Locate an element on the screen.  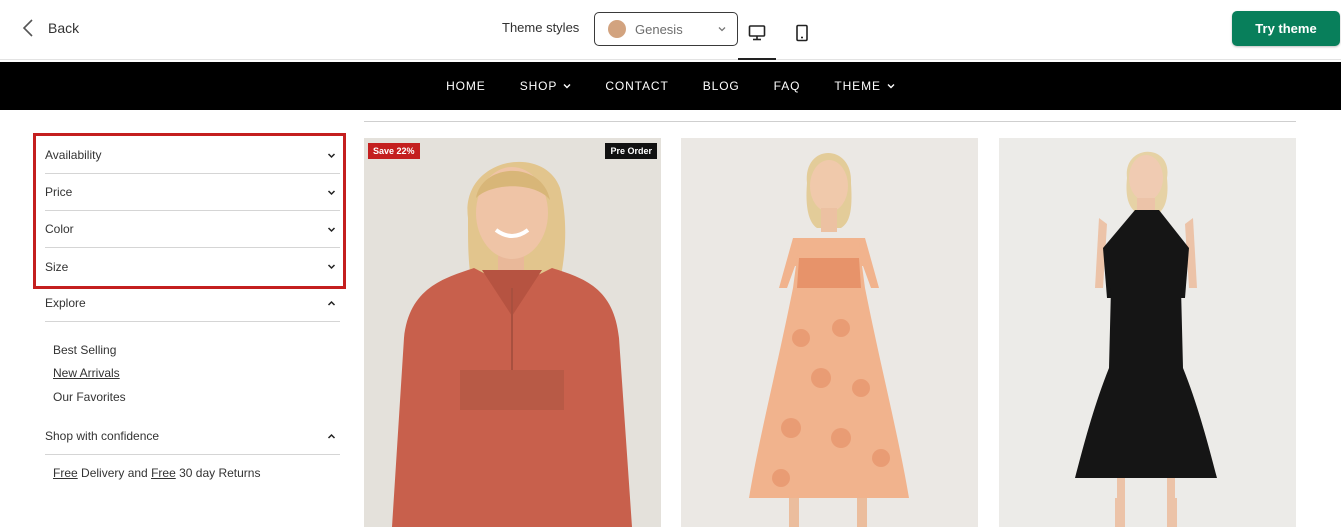
confidence-text-2: 30 day Returns is located at coordinates (218, 473).